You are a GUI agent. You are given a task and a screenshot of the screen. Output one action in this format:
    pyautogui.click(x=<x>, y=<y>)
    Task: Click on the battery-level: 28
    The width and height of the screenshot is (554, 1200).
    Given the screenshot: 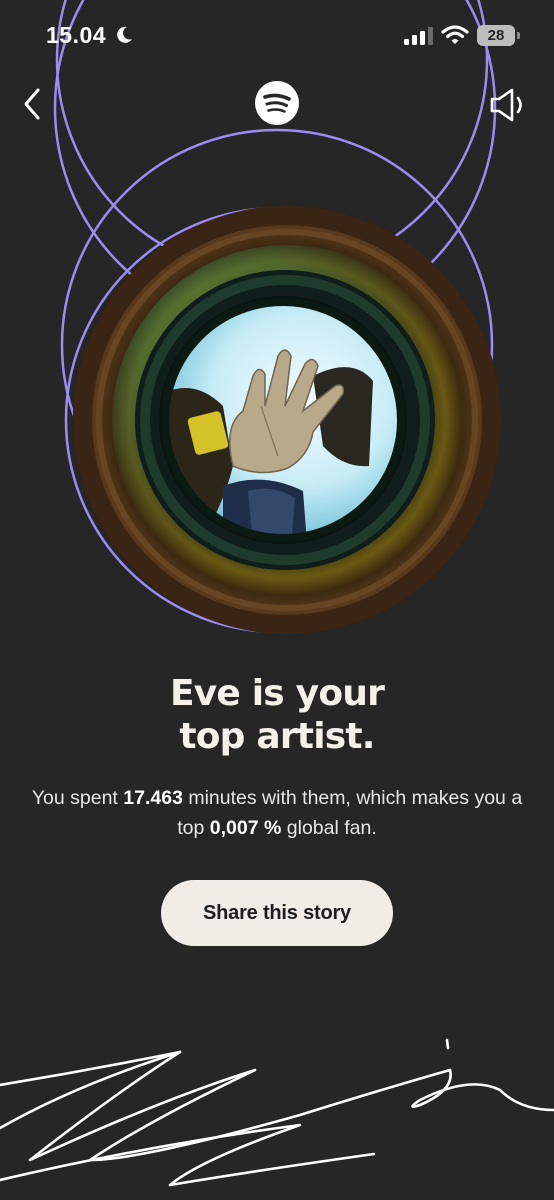 What is the action you would take?
    pyautogui.click(x=496, y=35)
    